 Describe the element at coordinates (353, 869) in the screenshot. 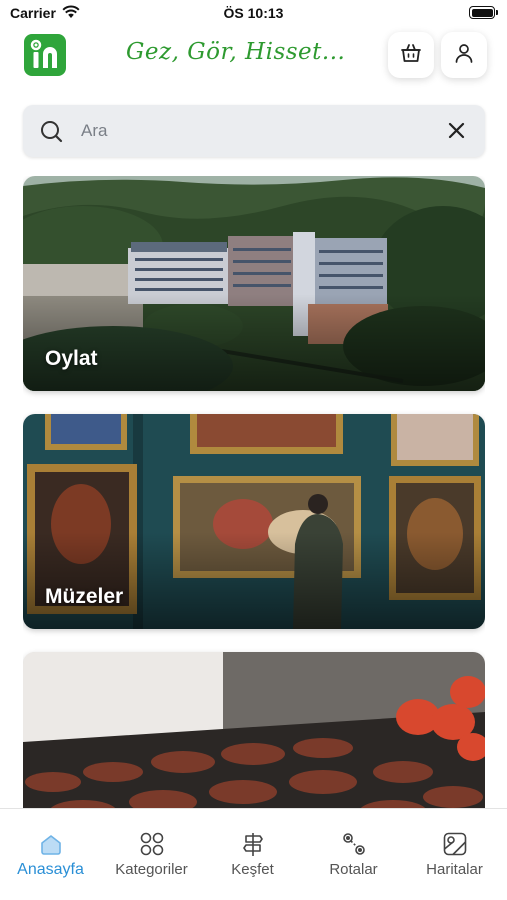

I see `tab-label: Rotalar` at that location.